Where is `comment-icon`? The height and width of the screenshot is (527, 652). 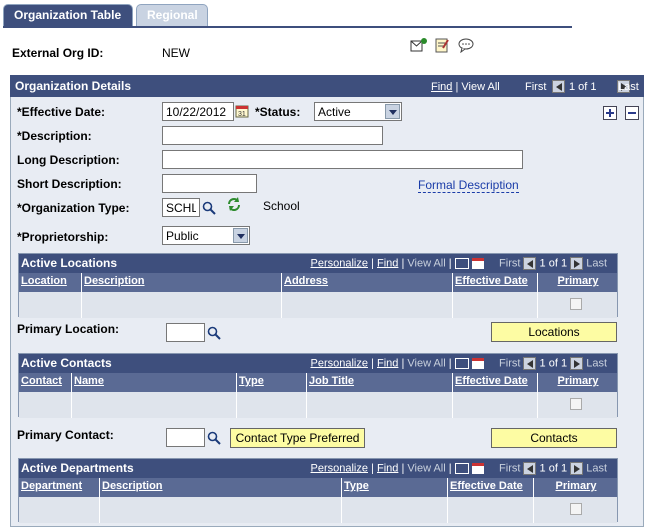
comment-icon is located at coordinates (466, 45).